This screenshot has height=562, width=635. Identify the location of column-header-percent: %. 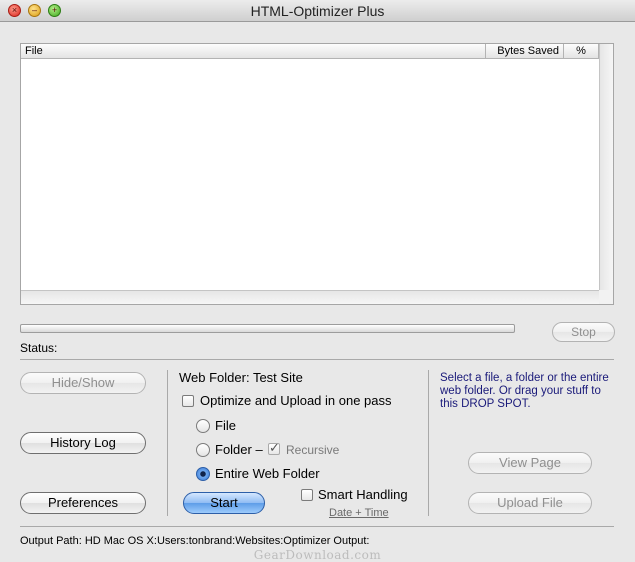
(581, 51).